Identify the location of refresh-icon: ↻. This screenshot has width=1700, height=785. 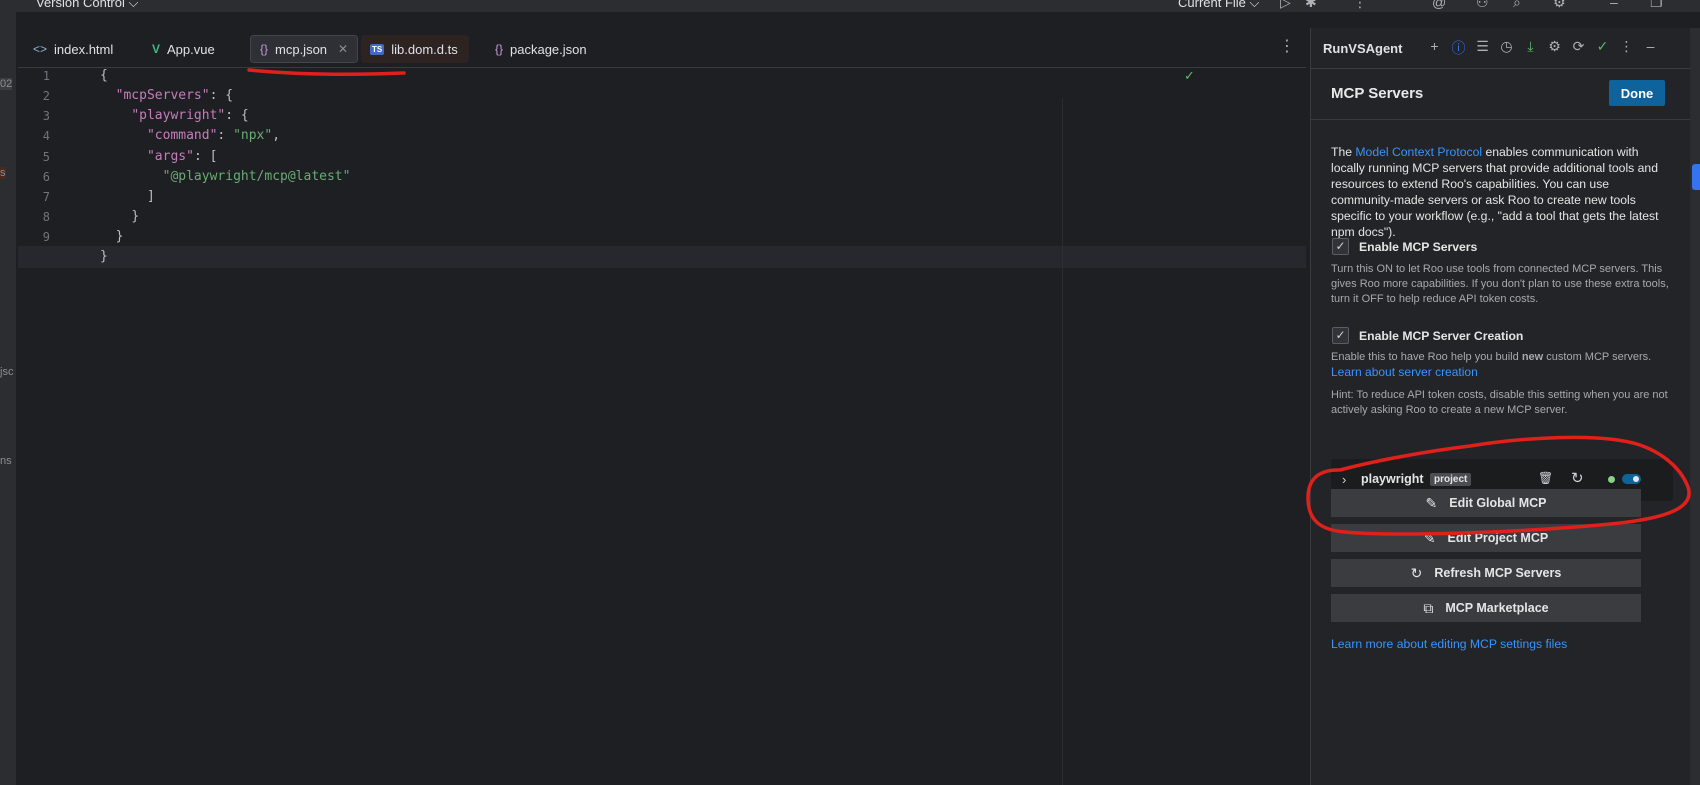
(1416, 572).